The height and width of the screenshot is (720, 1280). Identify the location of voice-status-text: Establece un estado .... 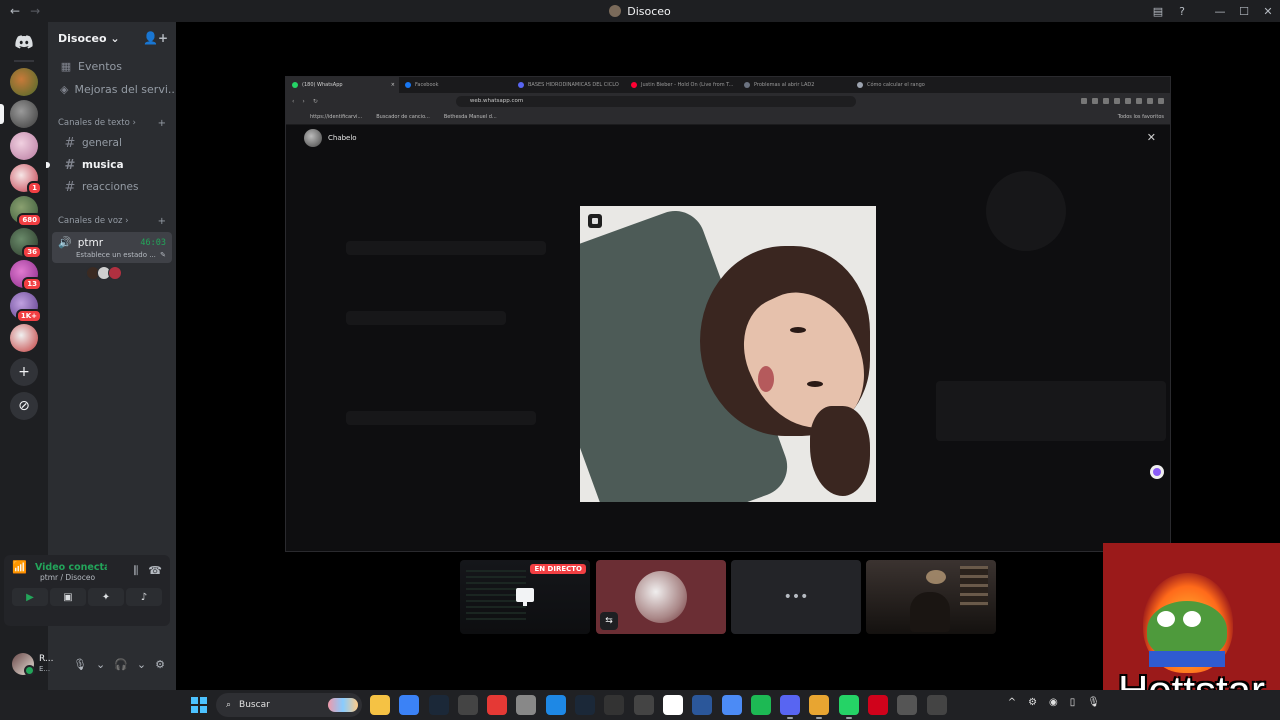
(116, 255).